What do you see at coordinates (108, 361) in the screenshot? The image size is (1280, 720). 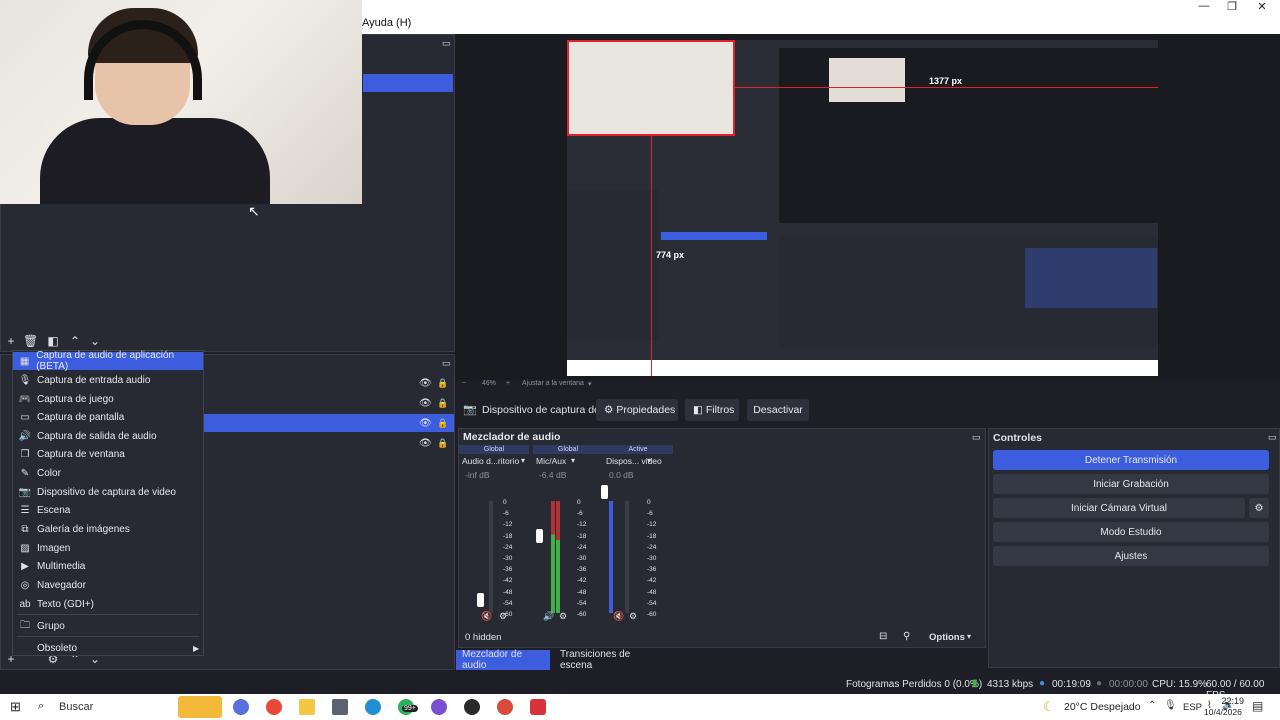 I see `menu-item: ▦ Captura de audio de aplicación (BETA)` at bounding box center [108, 361].